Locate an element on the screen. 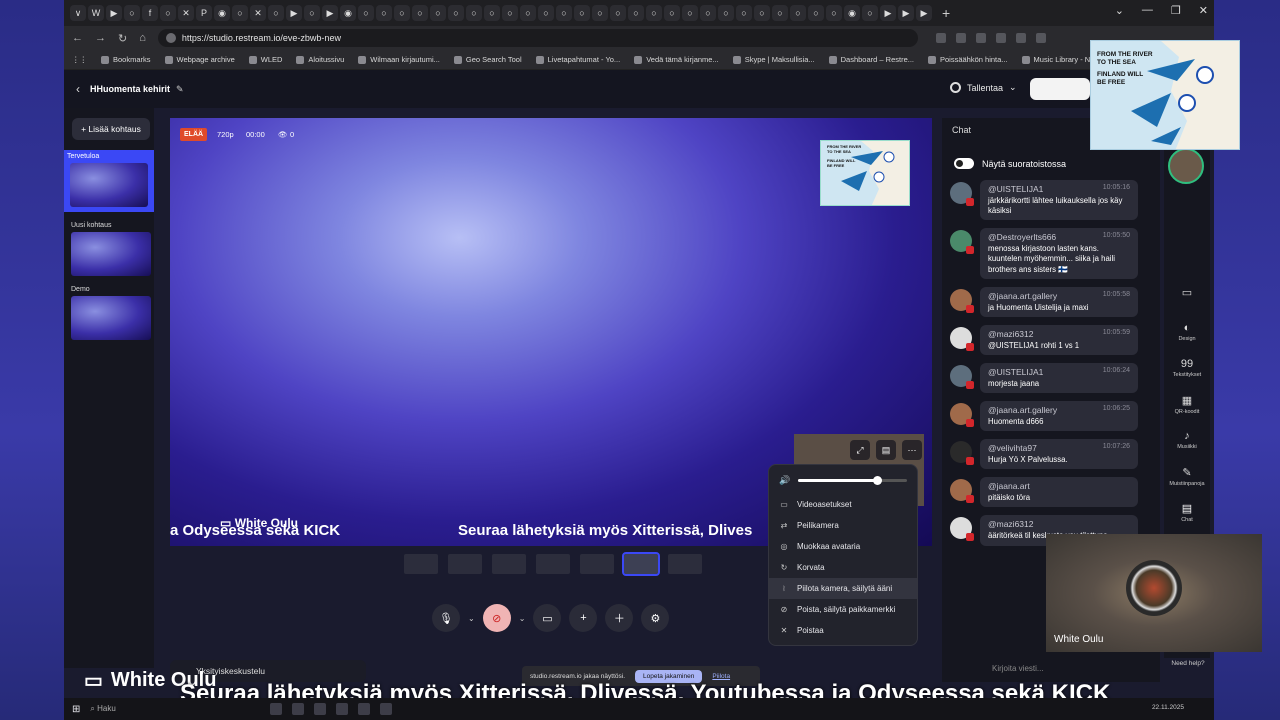 The image size is (1280, 720). chat-username: @jaana.art is located at coordinates (1009, 486).